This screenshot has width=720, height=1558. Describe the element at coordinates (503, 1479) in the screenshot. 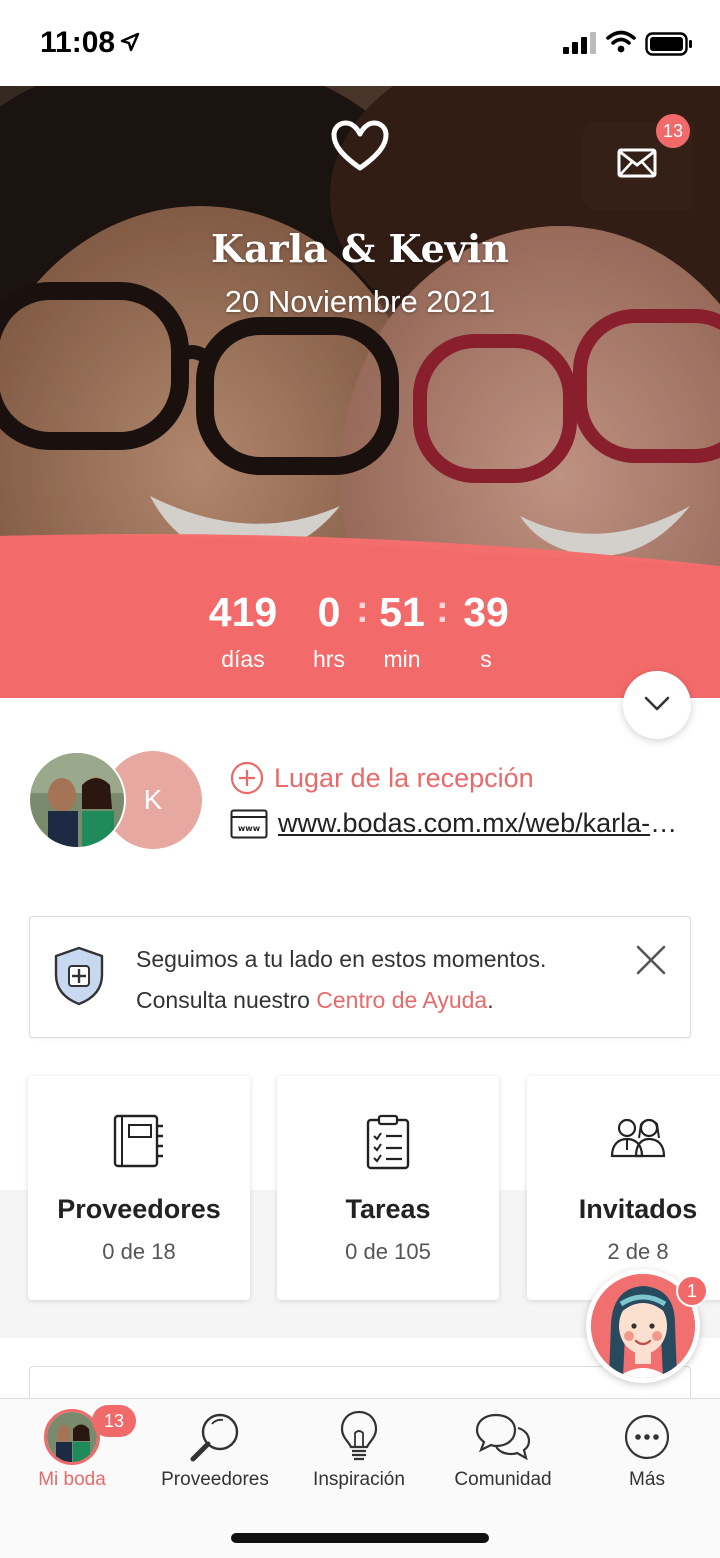

I see `tab-label: Comunidad` at that location.